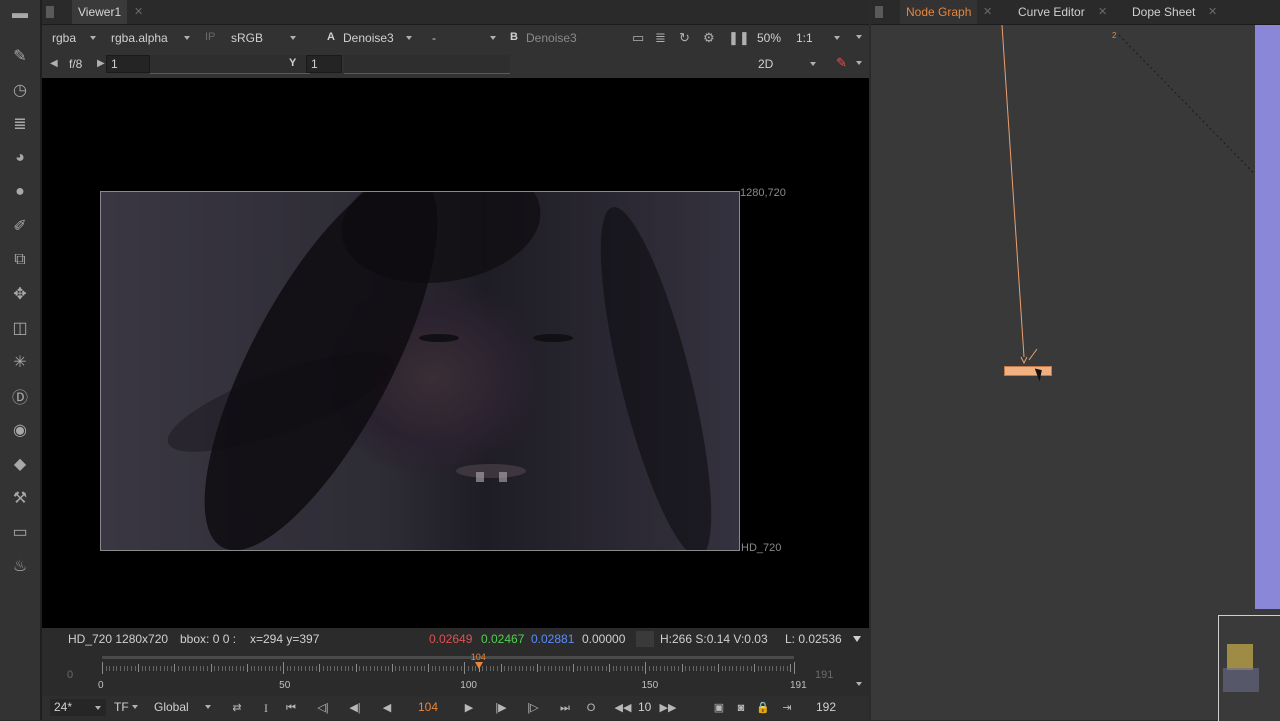  What do you see at coordinates (121, 707) in the screenshot?
I see `timecode-dropdown: TF` at bounding box center [121, 707].